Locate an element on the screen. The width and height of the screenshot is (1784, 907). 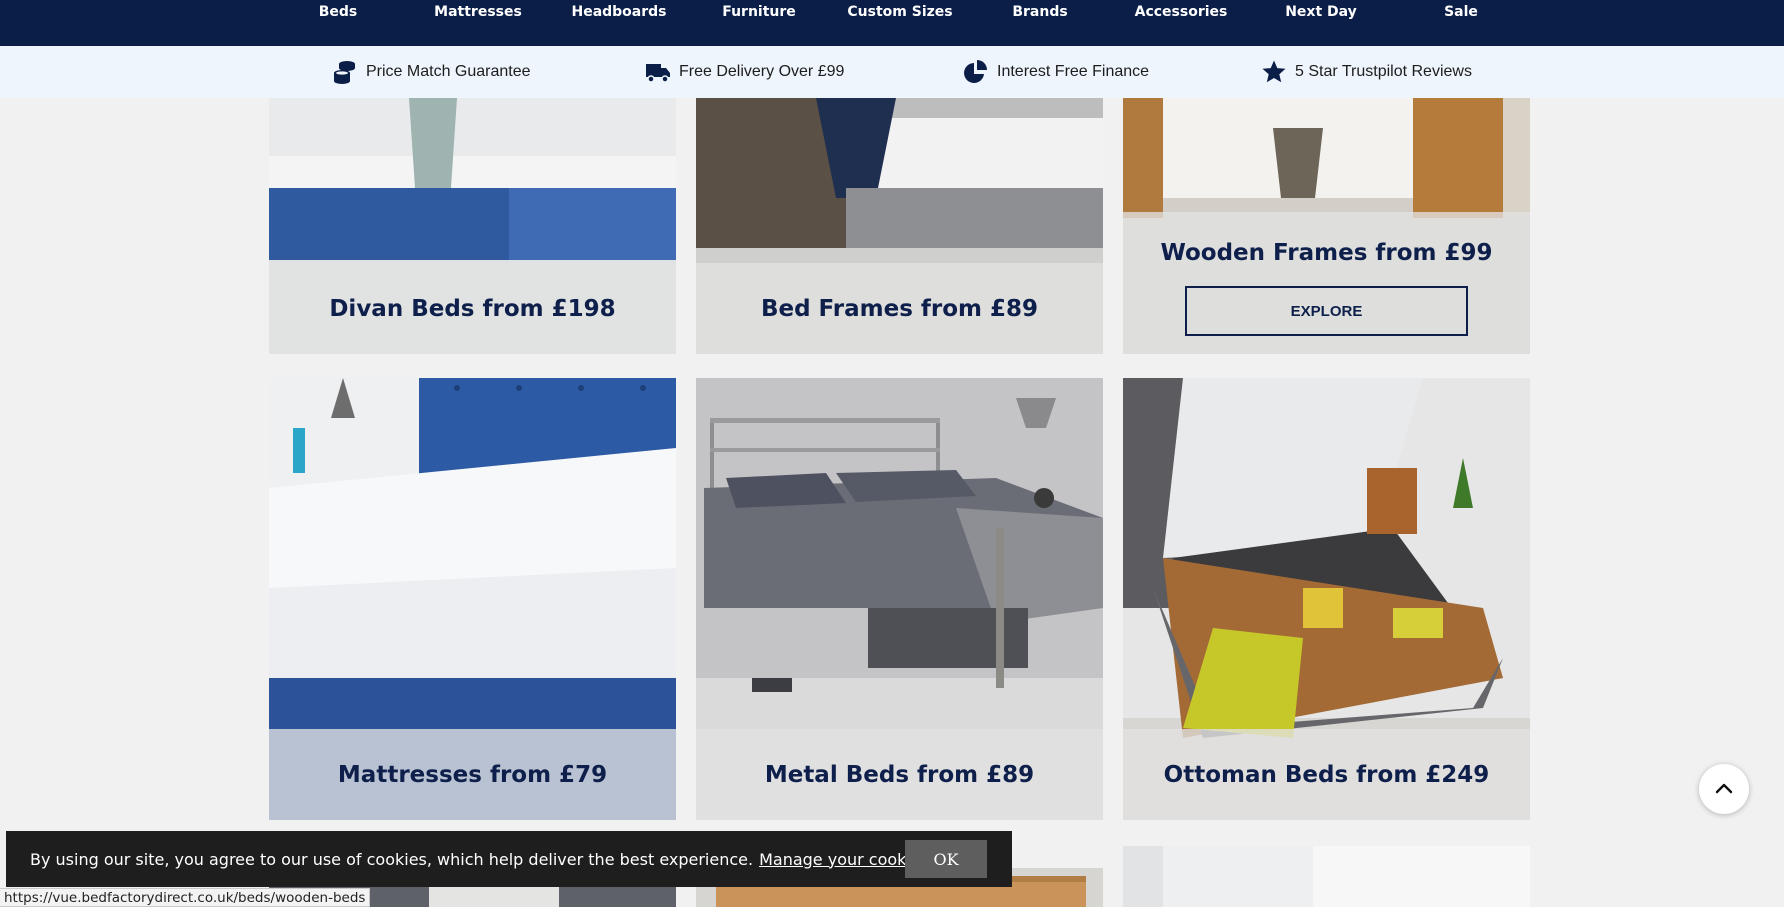
card-title: Ottoman Beds from £249 is located at coordinates (1326, 774).